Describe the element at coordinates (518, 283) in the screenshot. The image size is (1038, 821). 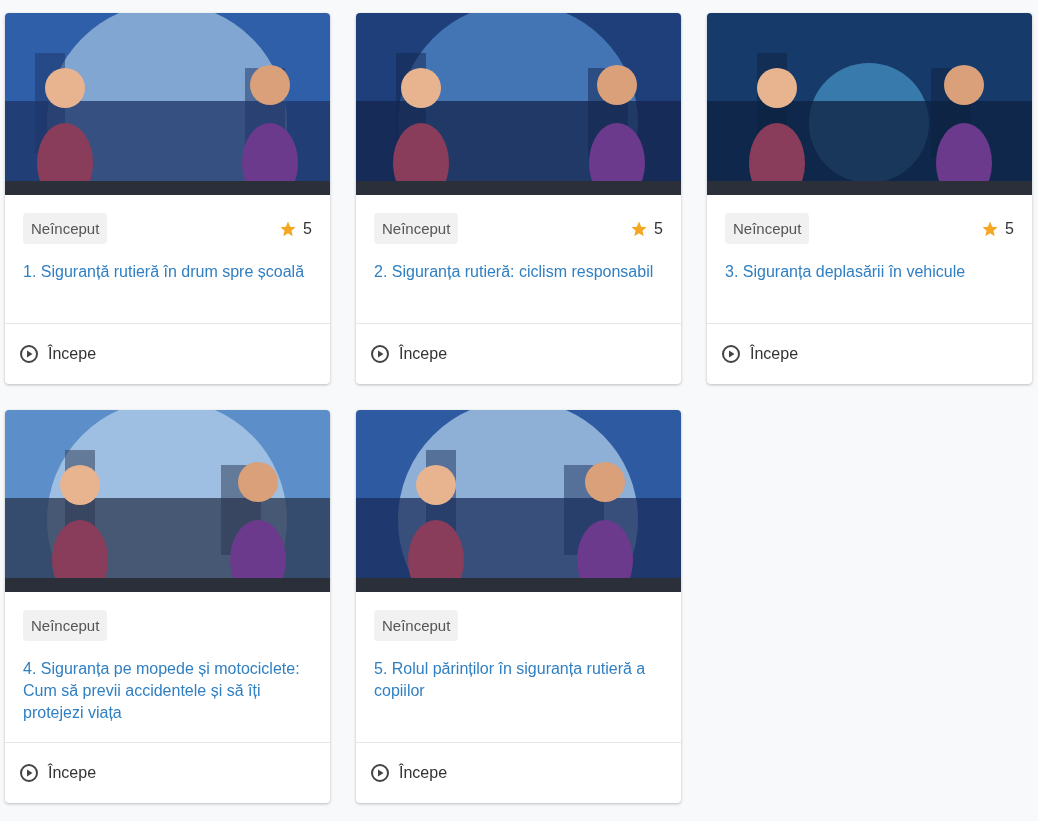
I see `course-title-link: 2. Siguranța rutieră: ciclism responsabil` at that location.